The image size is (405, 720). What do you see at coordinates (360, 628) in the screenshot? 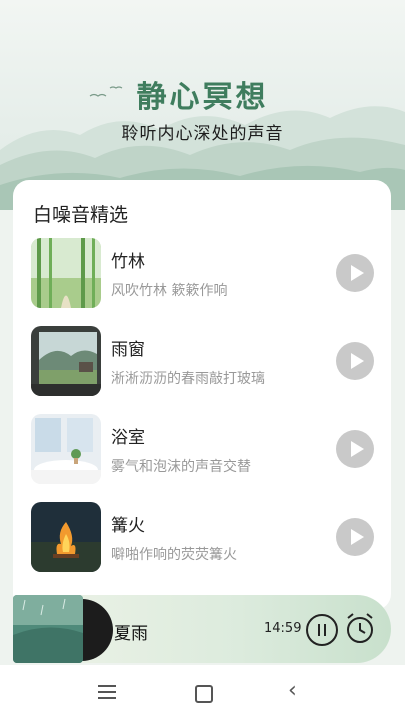
I see `timer-clock-icon` at bounding box center [360, 628].